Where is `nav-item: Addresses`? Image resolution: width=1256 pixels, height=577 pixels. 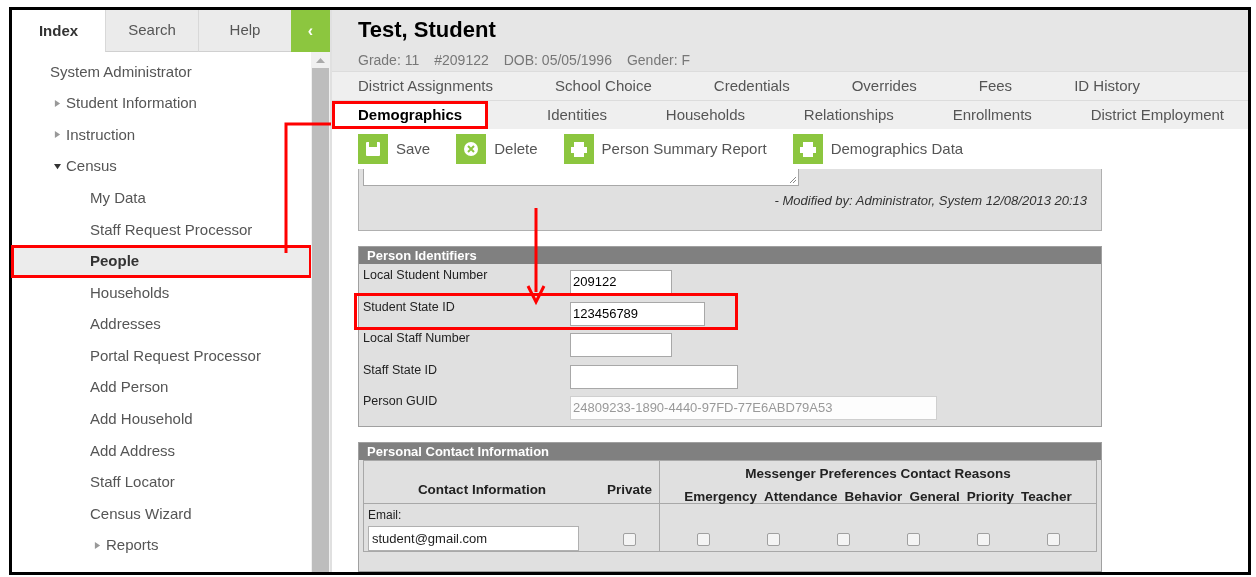 nav-item: Addresses is located at coordinates (161, 324).